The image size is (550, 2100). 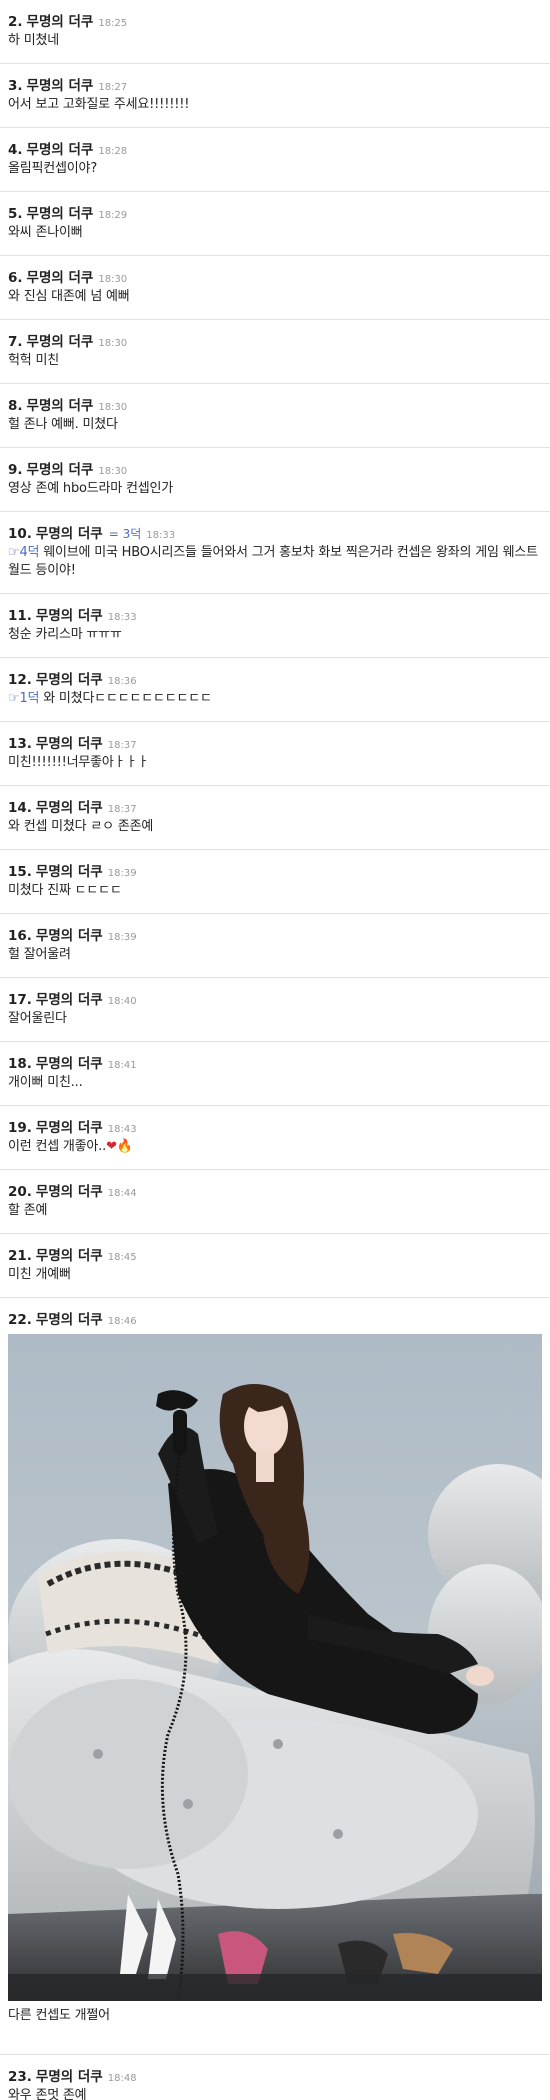 What do you see at coordinates (275, 818) in the screenshot?
I see `comment: 14. 무명의 더쿠 18:37 와 컨셉 미쳤다 ㄹㅇ 존존예` at bounding box center [275, 818].